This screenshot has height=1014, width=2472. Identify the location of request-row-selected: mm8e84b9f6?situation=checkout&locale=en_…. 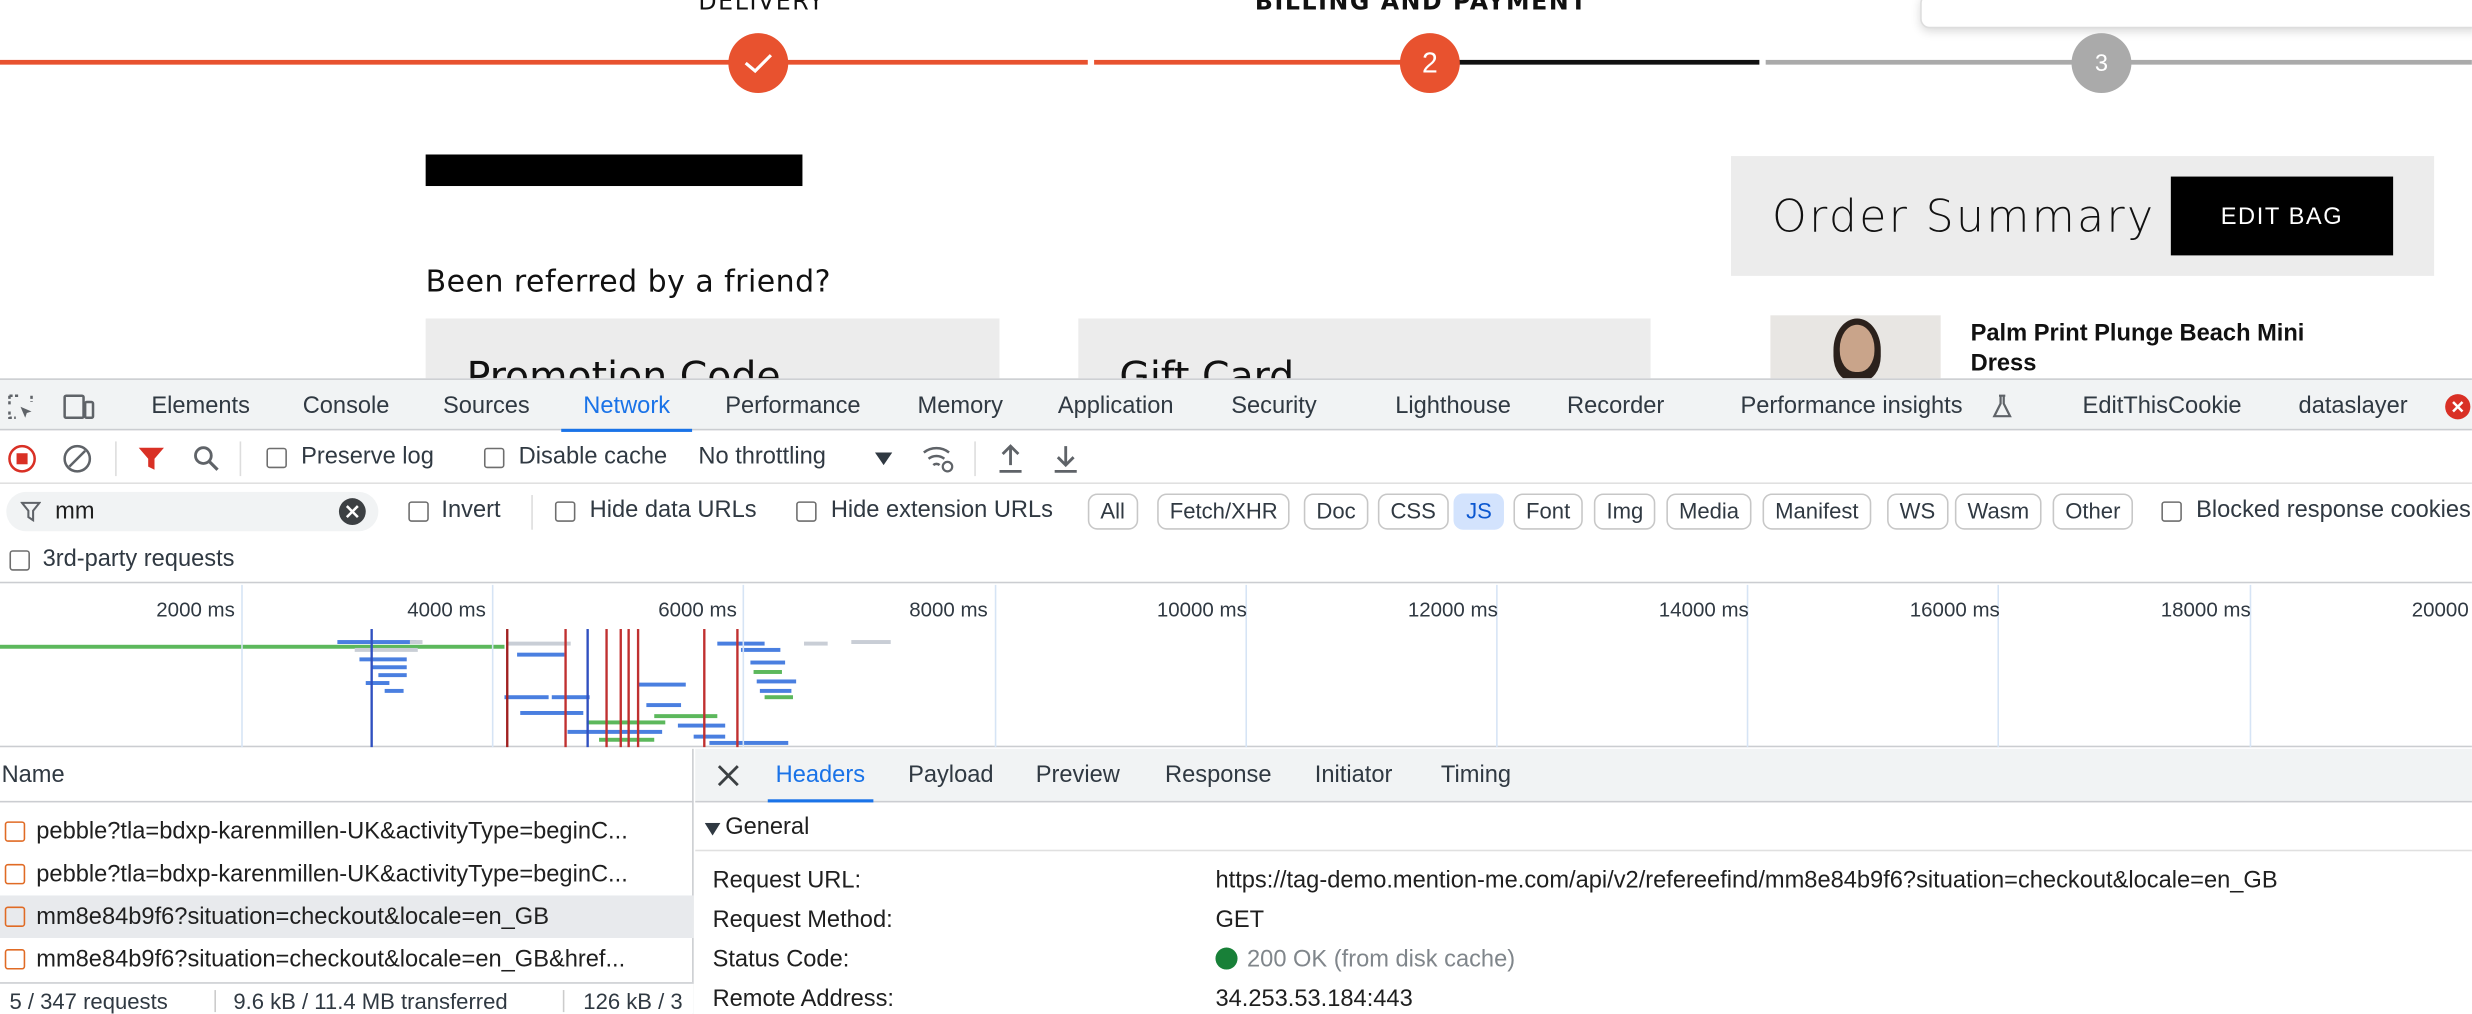
(347, 917).